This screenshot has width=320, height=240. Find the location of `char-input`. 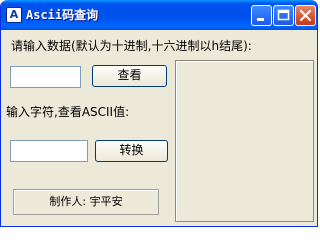

char-input is located at coordinates (49, 151).